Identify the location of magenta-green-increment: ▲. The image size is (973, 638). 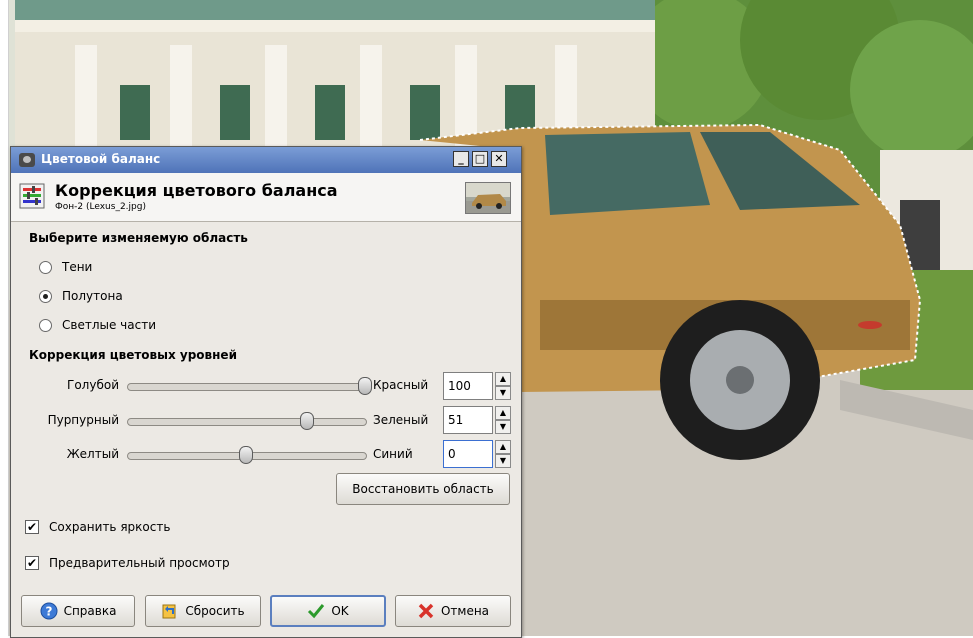
(503, 413).